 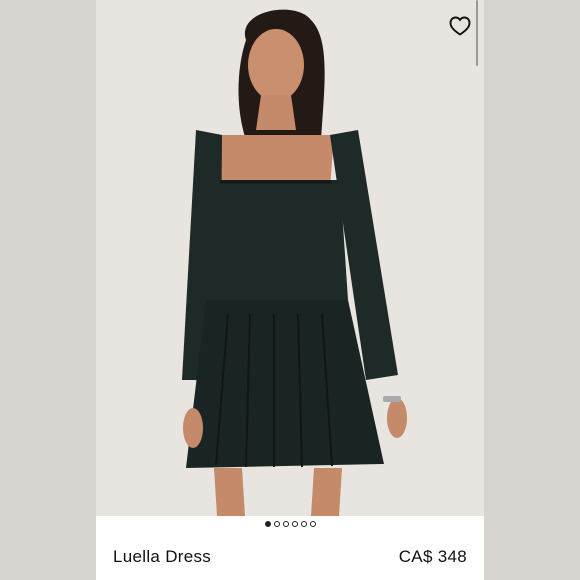 I want to click on product-price: CA$ 348, so click(x=432, y=556).